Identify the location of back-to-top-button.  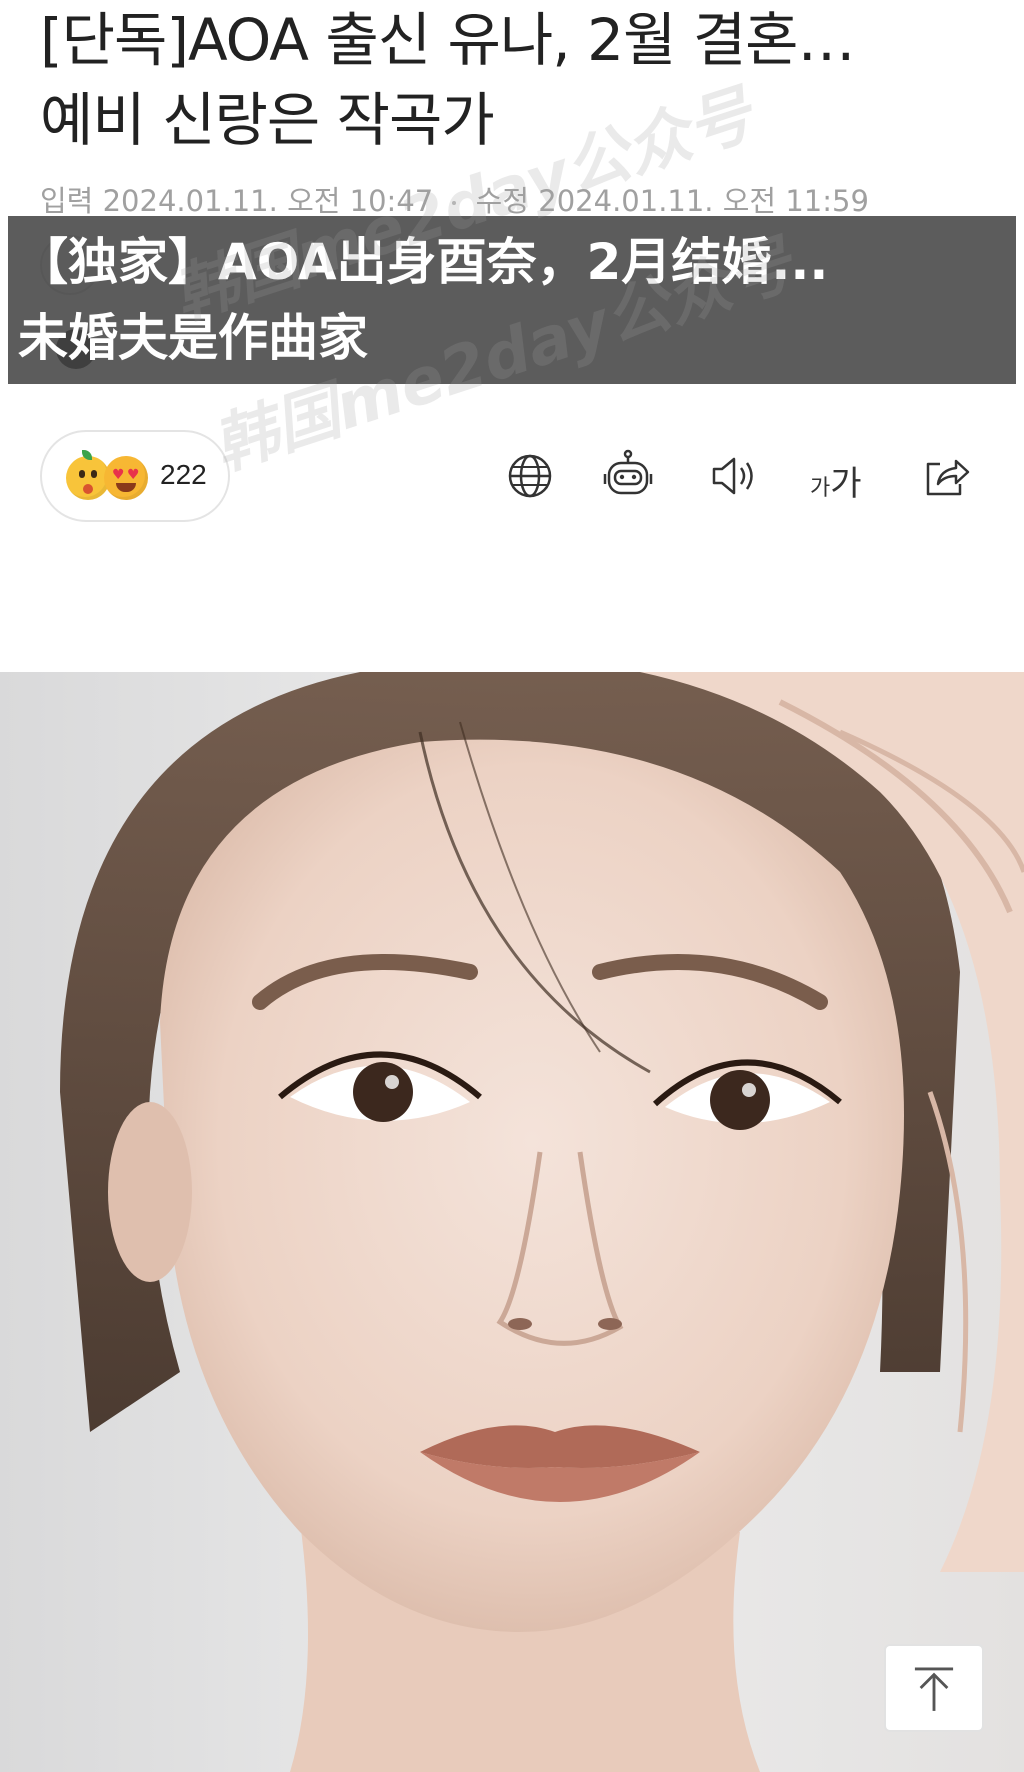
(934, 1688).